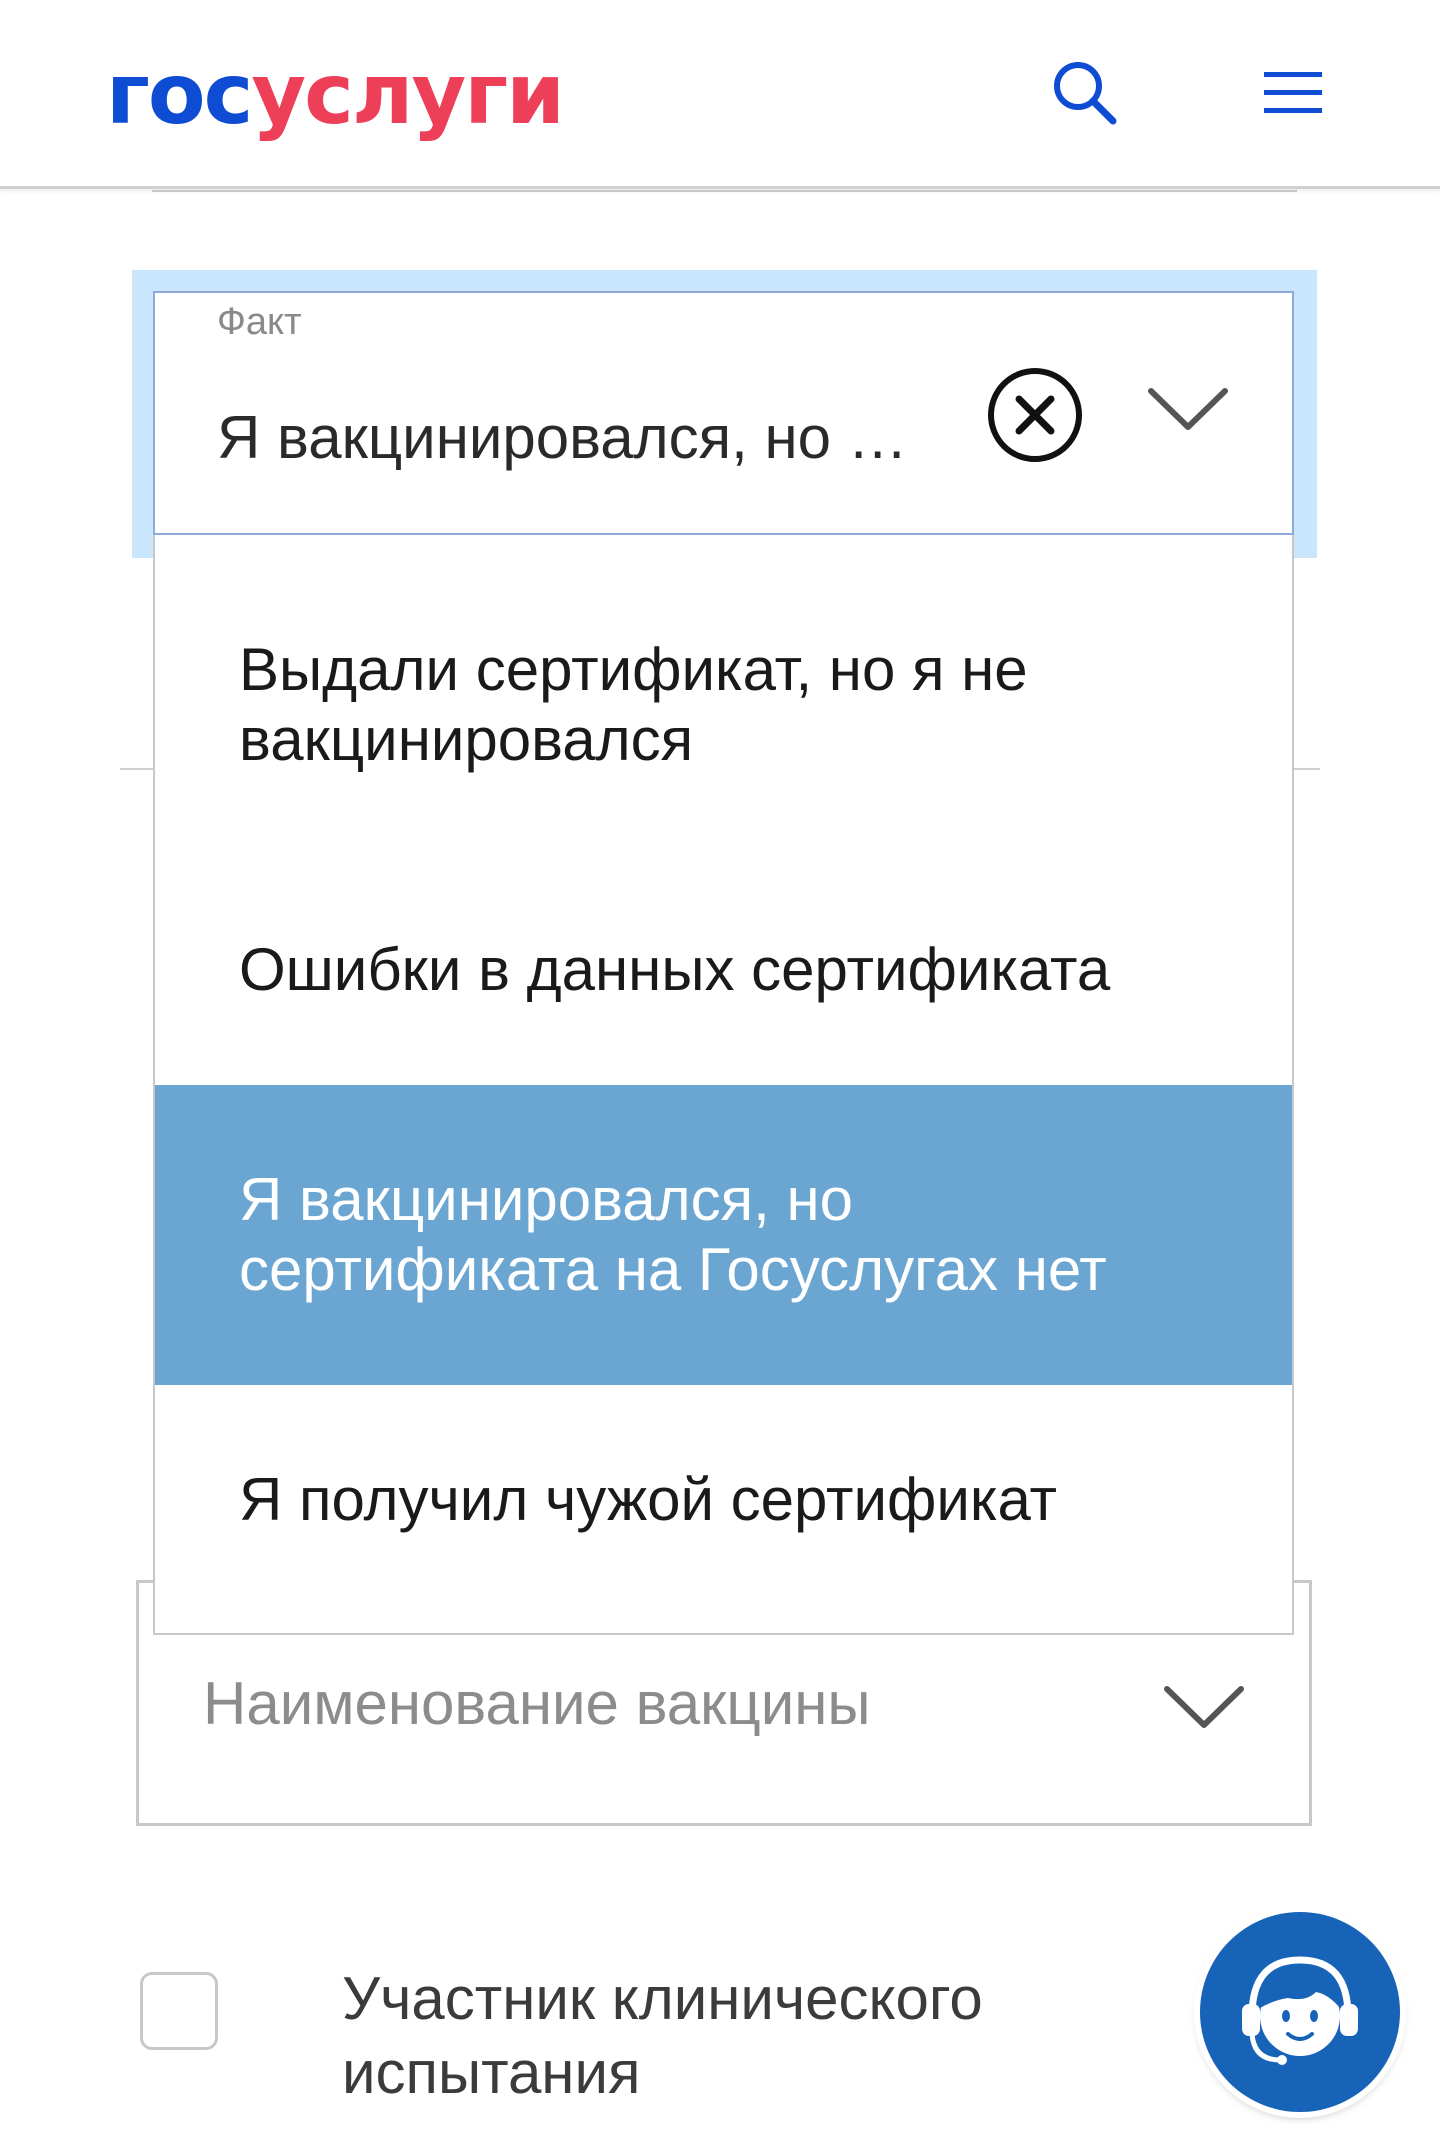 The height and width of the screenshot is (2150, 1440). I want to click on search-button, so click(1085, 93).